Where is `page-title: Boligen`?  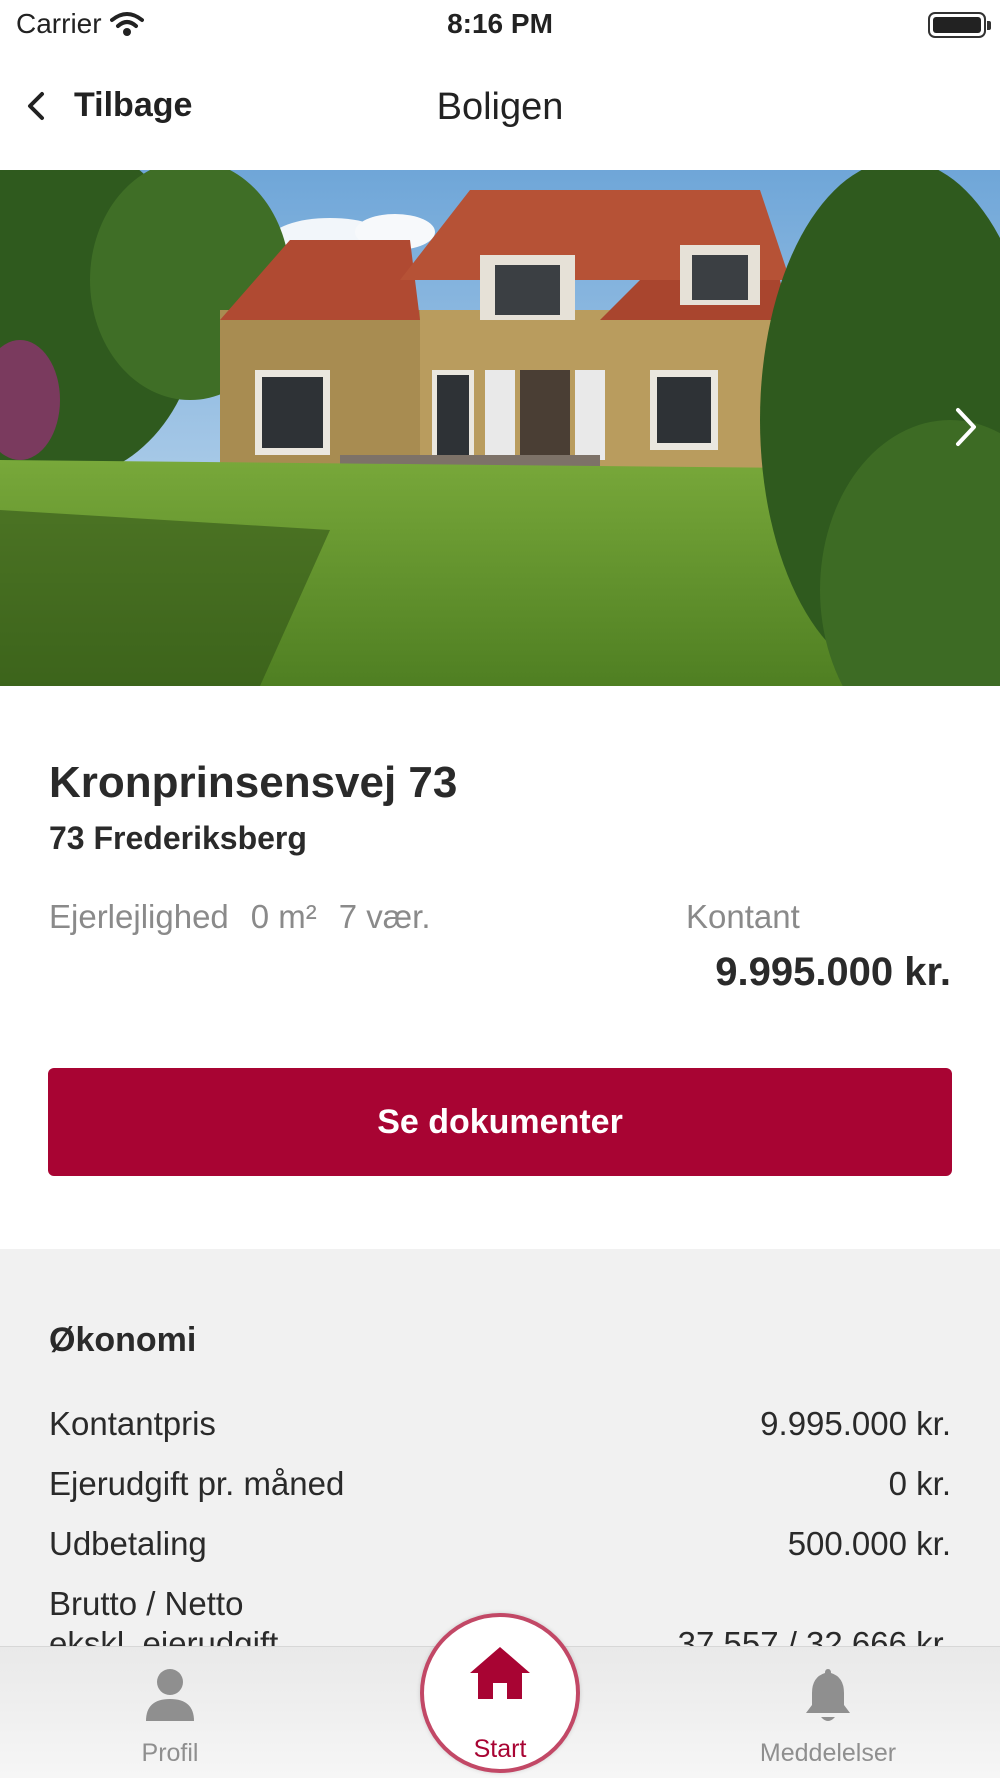 page-title: Boligen is located at coordinates (500, 107).